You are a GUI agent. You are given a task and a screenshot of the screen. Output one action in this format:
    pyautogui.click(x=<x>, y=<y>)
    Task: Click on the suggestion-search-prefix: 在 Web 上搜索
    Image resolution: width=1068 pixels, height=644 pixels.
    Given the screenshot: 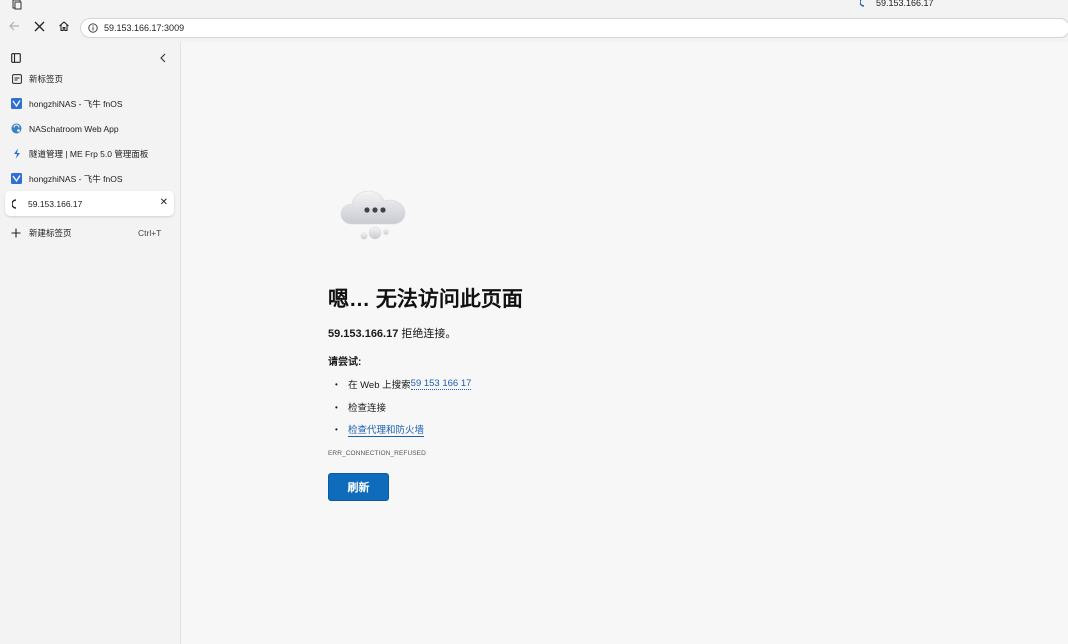 What is the action you would take?
    pyautogui.click(x=379, y=385)
    